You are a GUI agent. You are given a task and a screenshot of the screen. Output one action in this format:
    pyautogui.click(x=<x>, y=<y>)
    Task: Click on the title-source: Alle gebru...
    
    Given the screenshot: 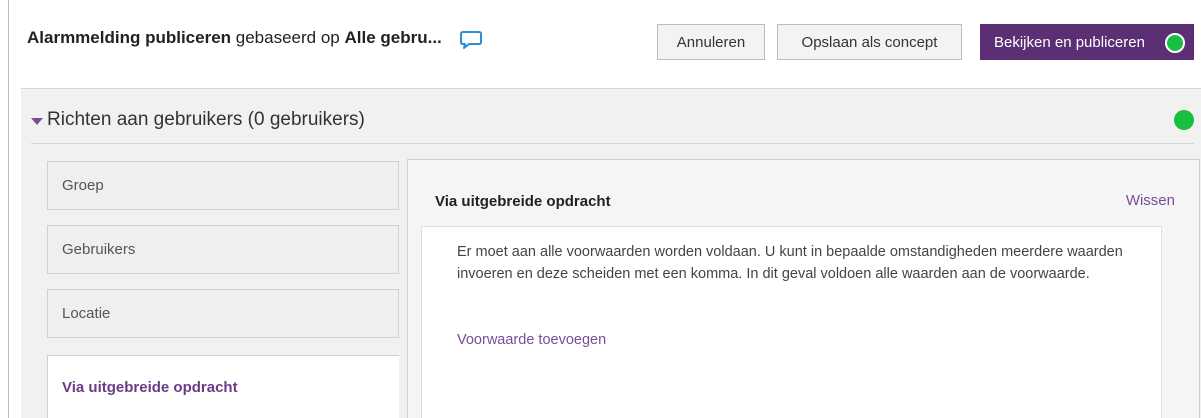 What is the action you would take?
    pyautogui.click(x=393, y=37)
    